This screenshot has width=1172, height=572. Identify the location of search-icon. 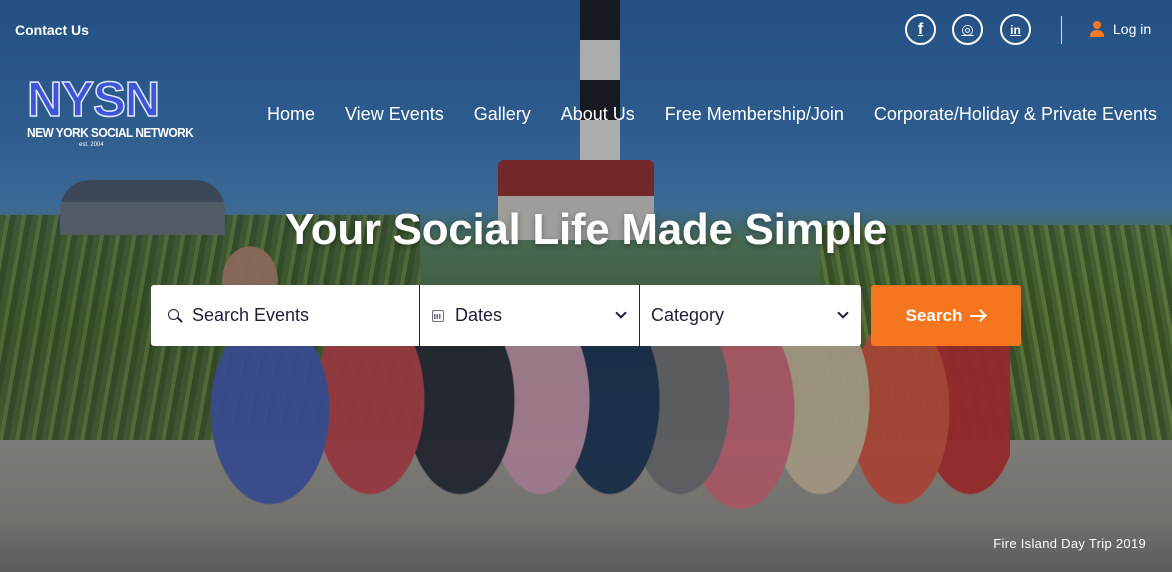
(175, 315).